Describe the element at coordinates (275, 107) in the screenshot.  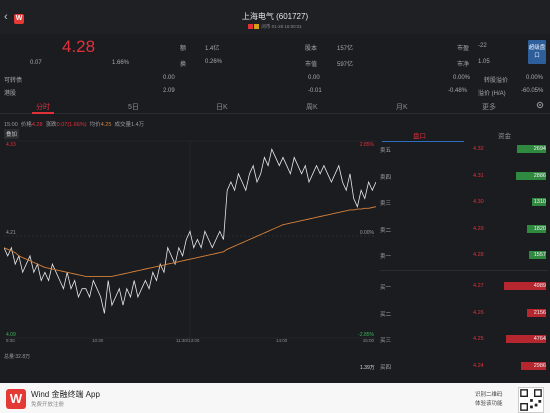
I see `chart-tabs: 分时 5日 日K 周K 月K 更多` at that location.